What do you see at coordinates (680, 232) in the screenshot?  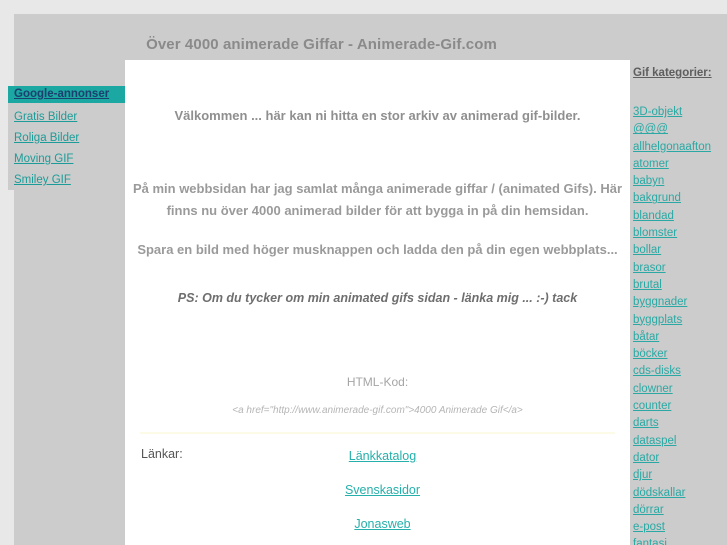 I see `list-item: blomster` at bounding box center [680, 232].